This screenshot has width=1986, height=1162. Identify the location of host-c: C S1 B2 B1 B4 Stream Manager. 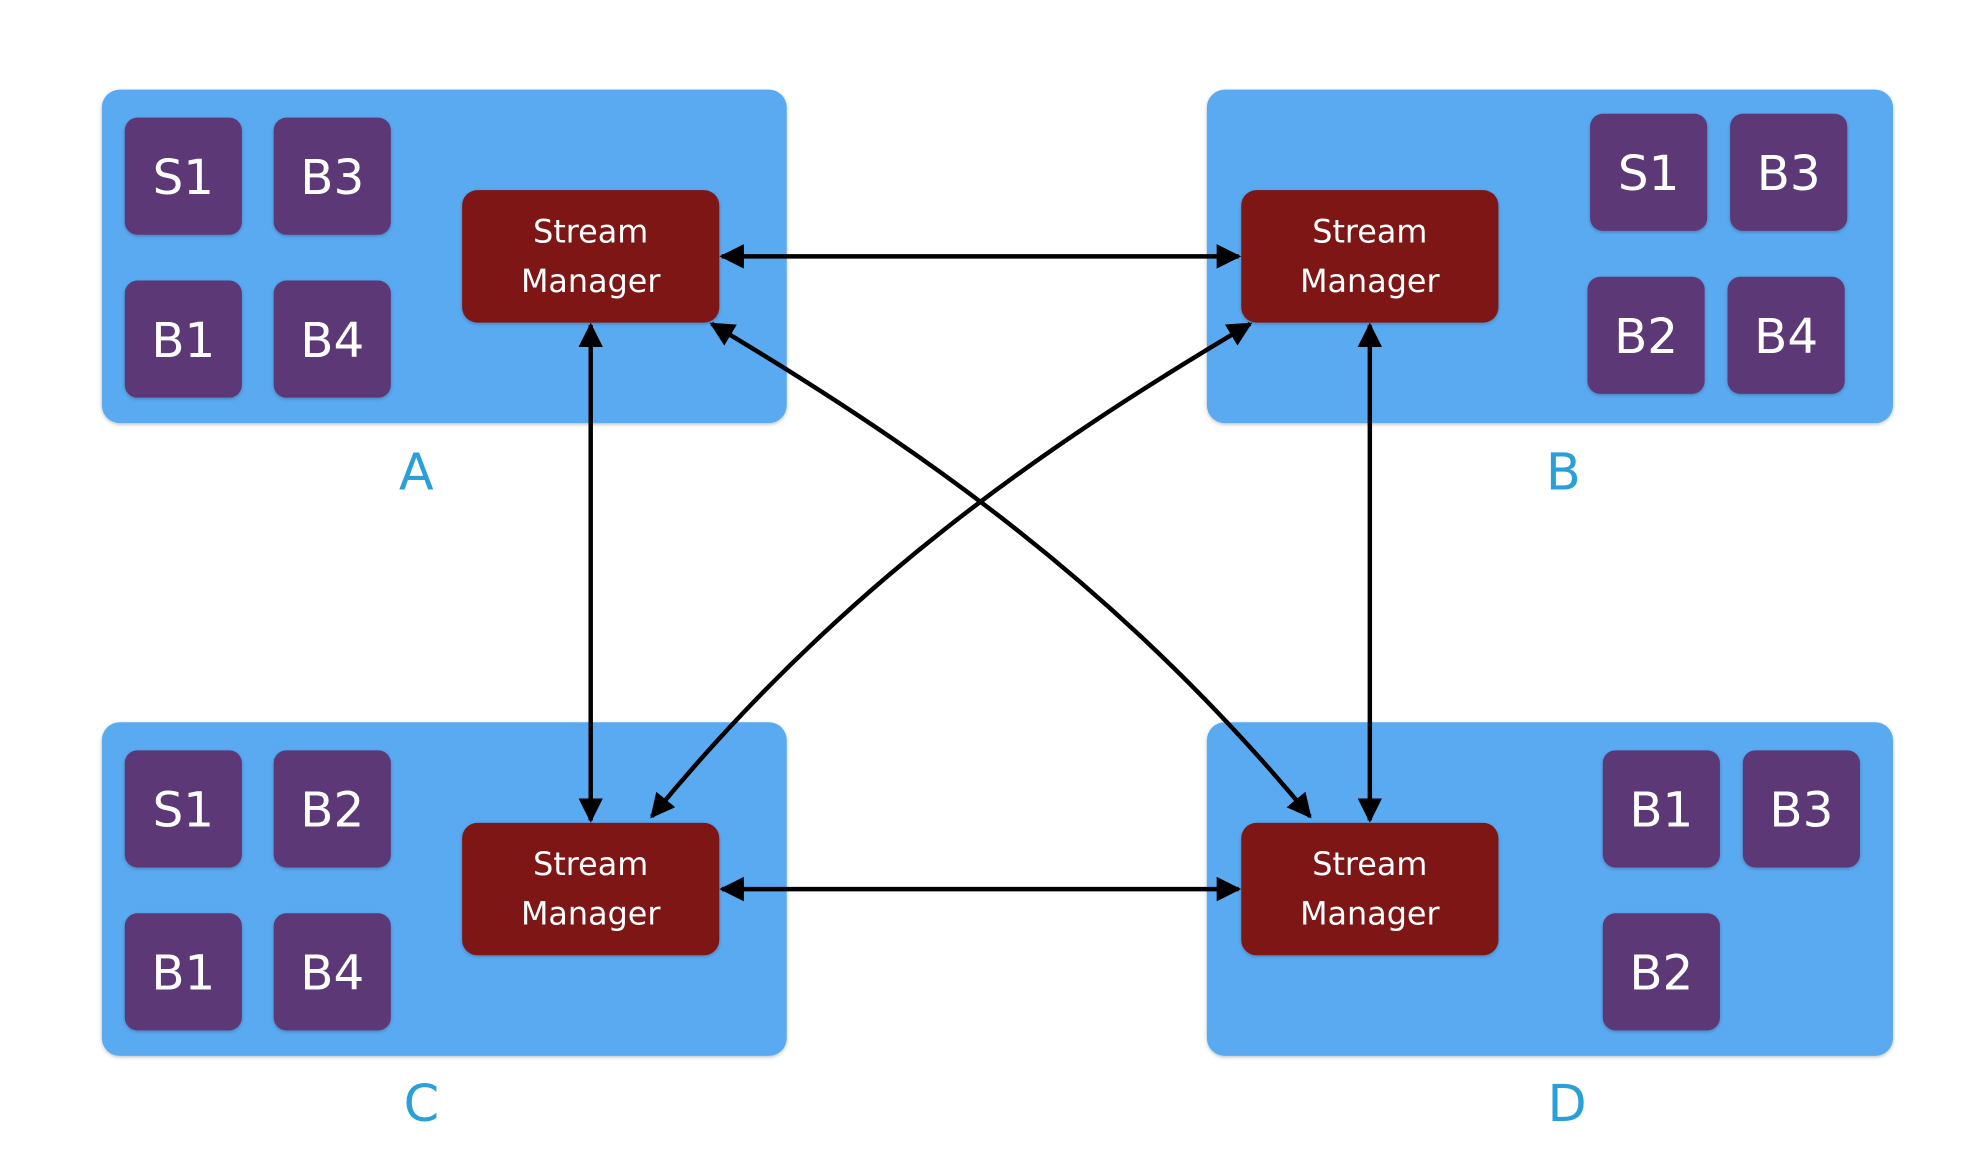
(444, 928).